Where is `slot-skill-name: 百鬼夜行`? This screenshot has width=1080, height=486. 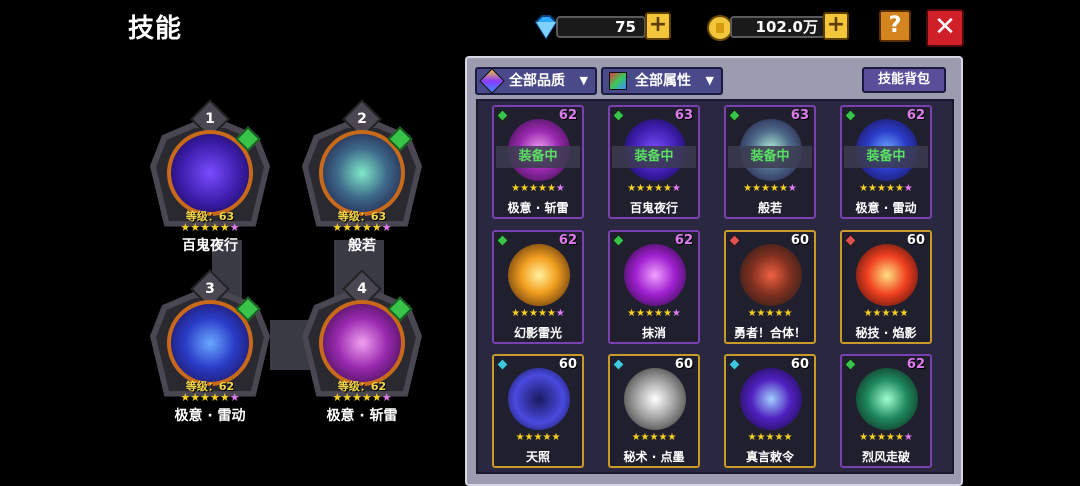 slot-skill-name: 百鬼夜行 is located at coordinates (210, 246).